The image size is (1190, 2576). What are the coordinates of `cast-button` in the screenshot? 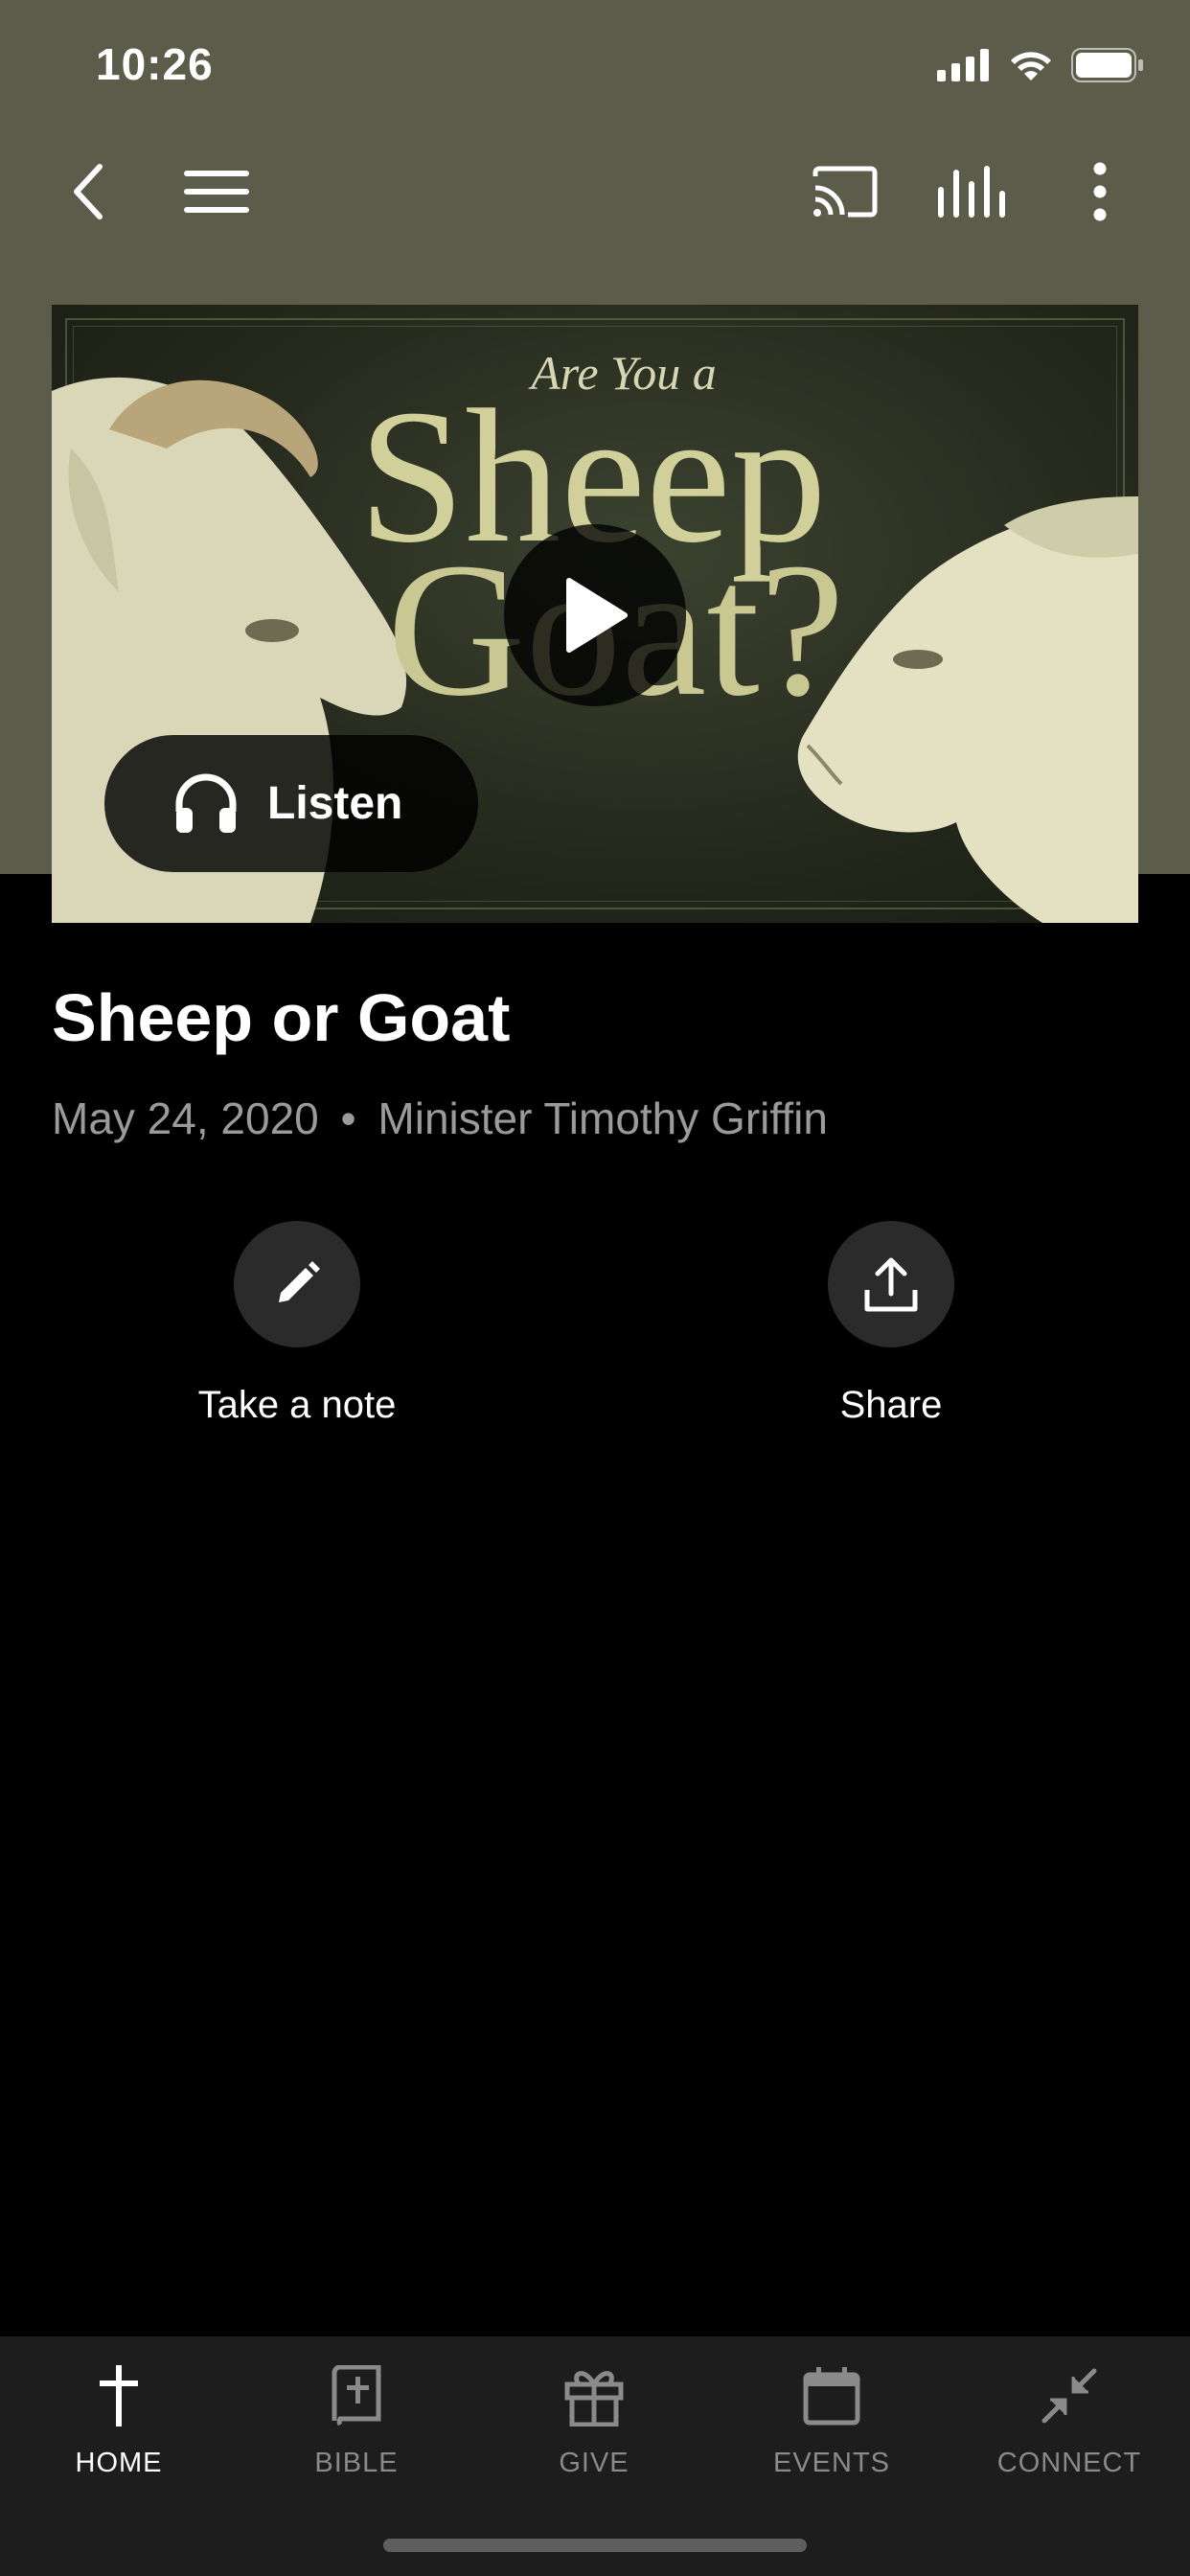 It's located at (845, 191).